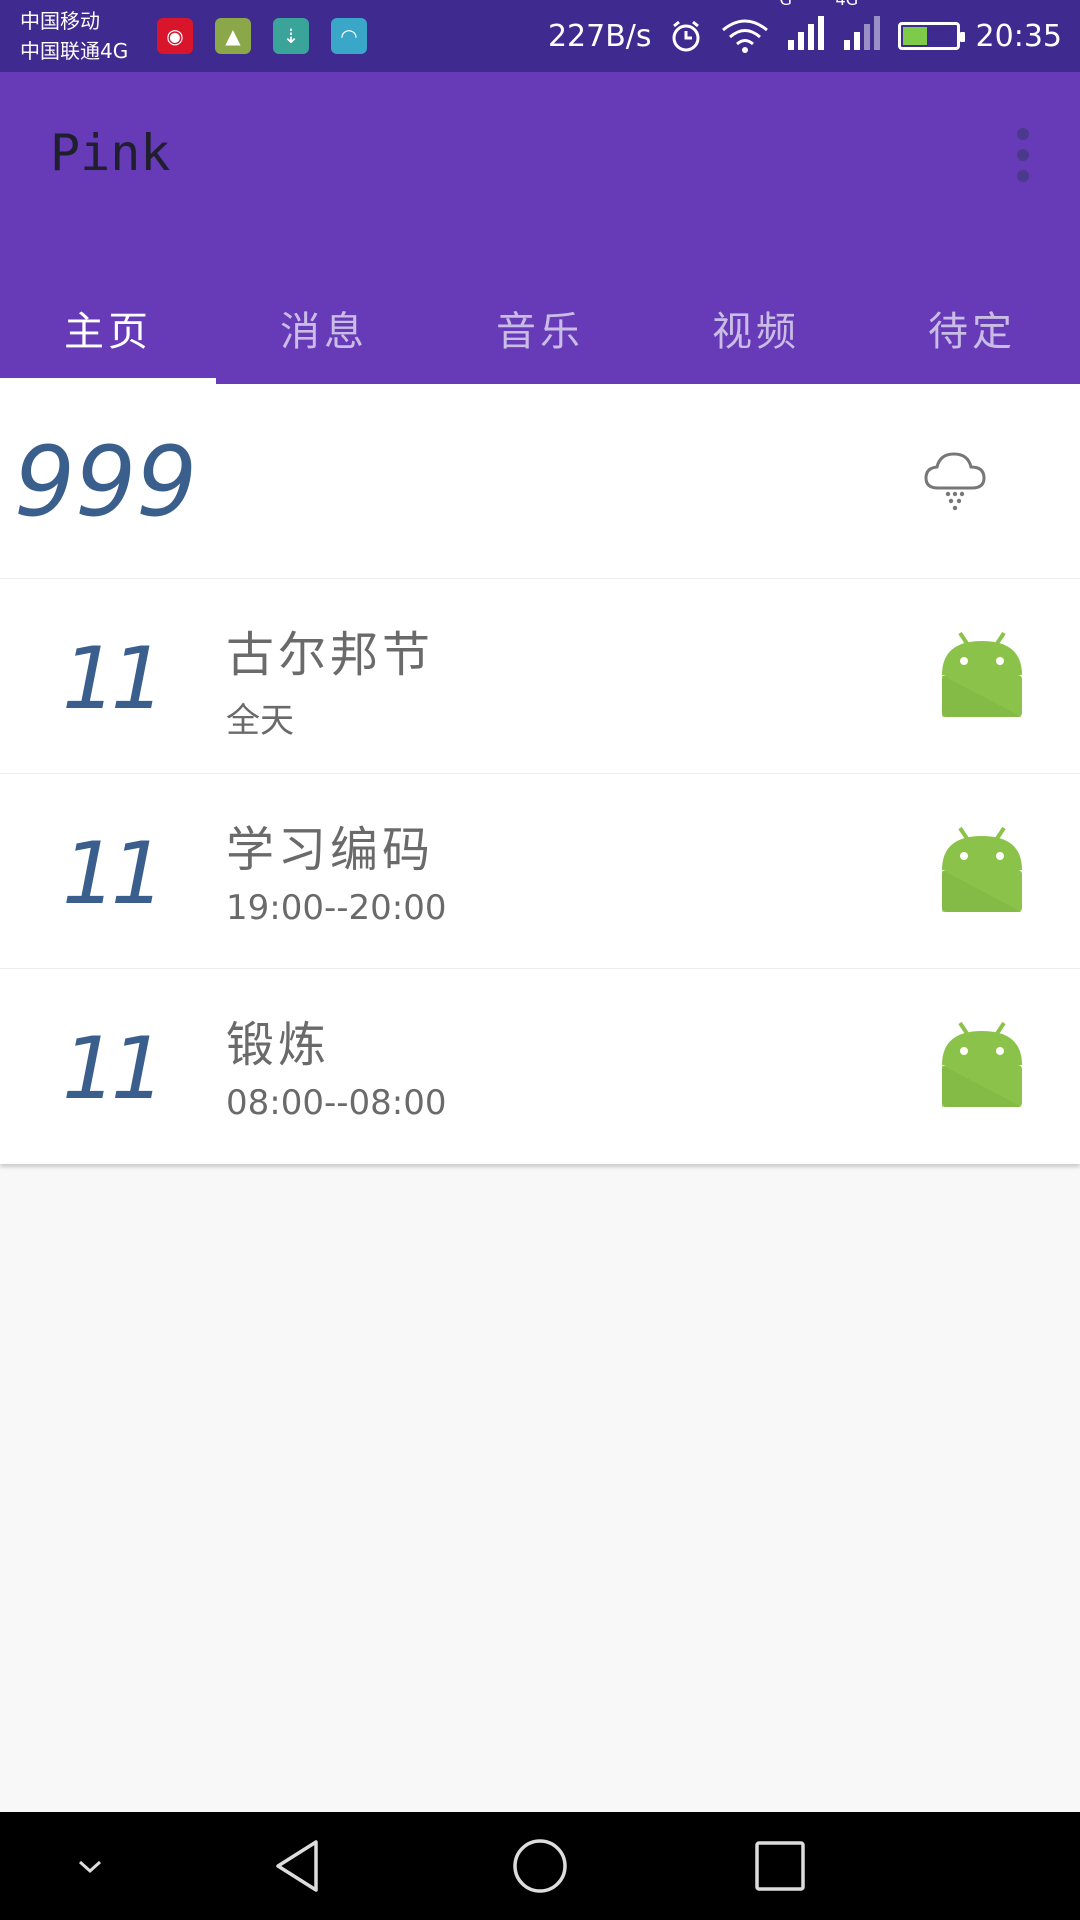  Describe the element at coordinates (278, 1045) in the screenshot. I see `event-title: 锻炼` at that location.